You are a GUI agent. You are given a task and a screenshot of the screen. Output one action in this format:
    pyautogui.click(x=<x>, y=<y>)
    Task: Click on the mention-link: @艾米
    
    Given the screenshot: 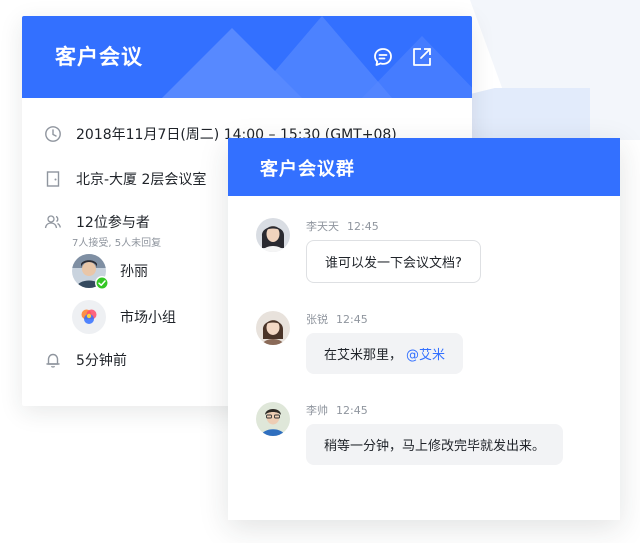 What is the action you would take?
    pyautogui.click(x=425, y=355)
    